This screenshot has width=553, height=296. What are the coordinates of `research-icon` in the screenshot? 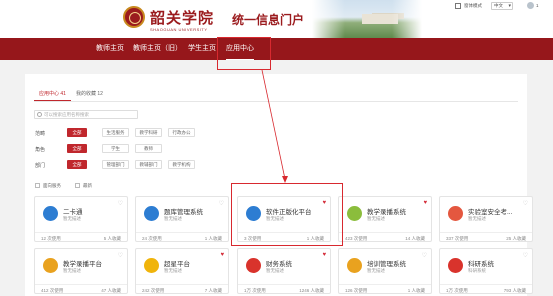 It's located at (455, 265).